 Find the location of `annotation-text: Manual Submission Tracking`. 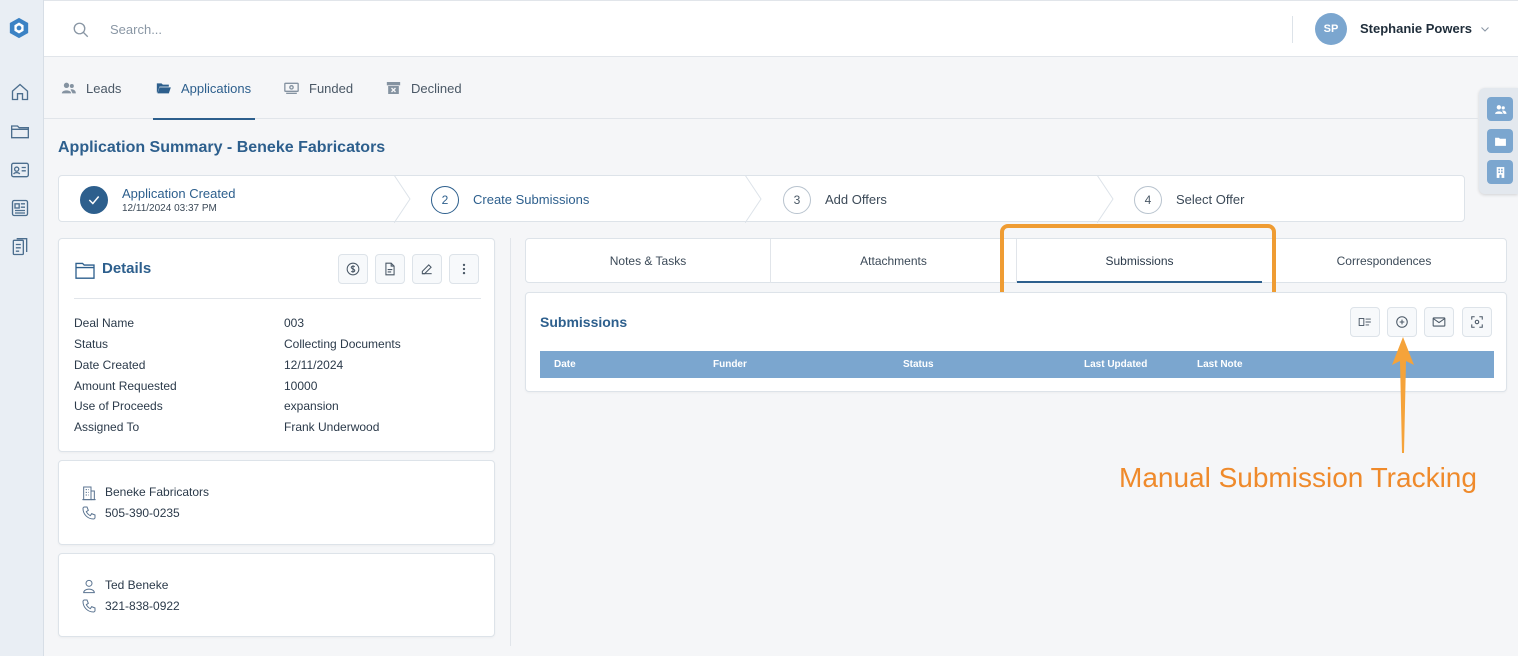

annotation-text: Manual Submission Tracking is located at coordinates (1298, 477).